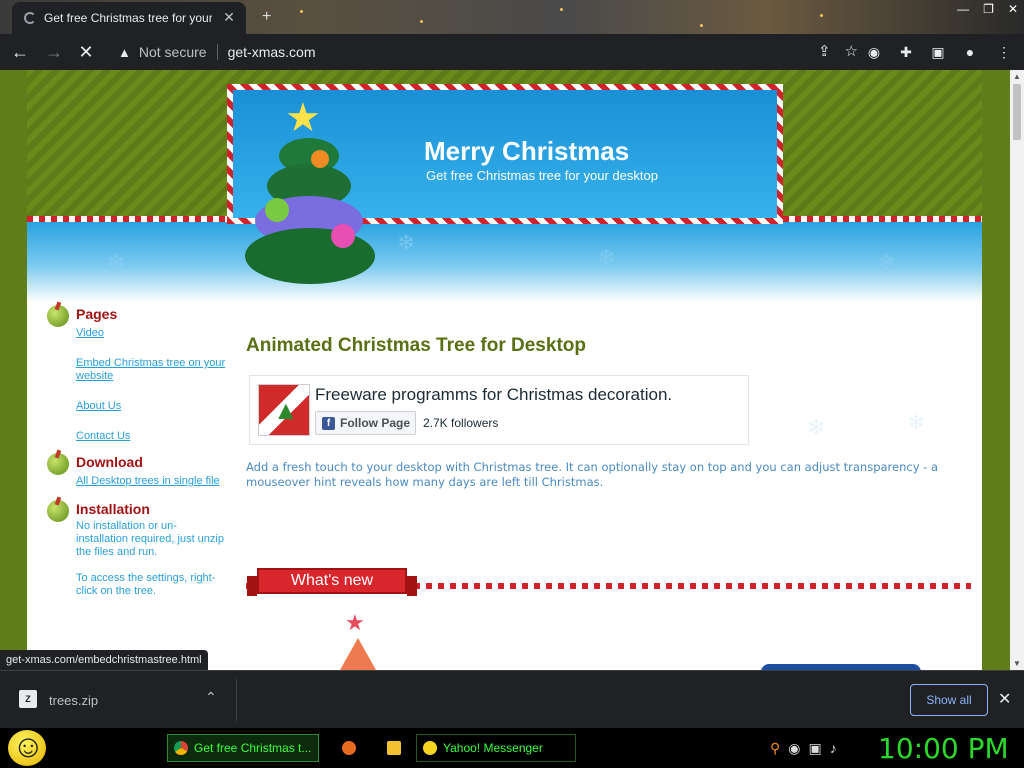  What do you see at coordinates (814, 748) in the screenshot?
I see `network-icon: ▣` at bounding box center [814, 748].